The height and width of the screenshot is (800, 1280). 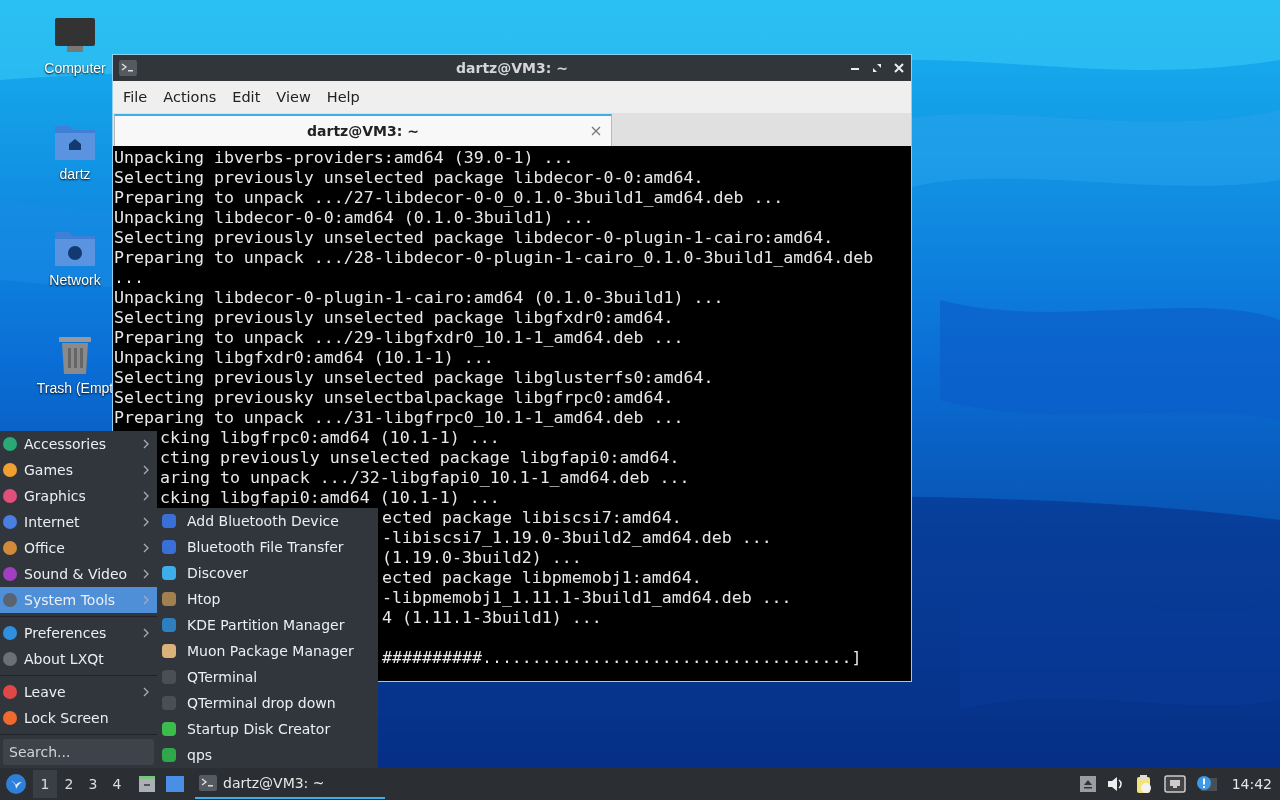 What do you see at coordinates (267, 547) in the screenshot?
I see `menu-item: Bluetooth File Transfer` at bounding box center [267, 547].